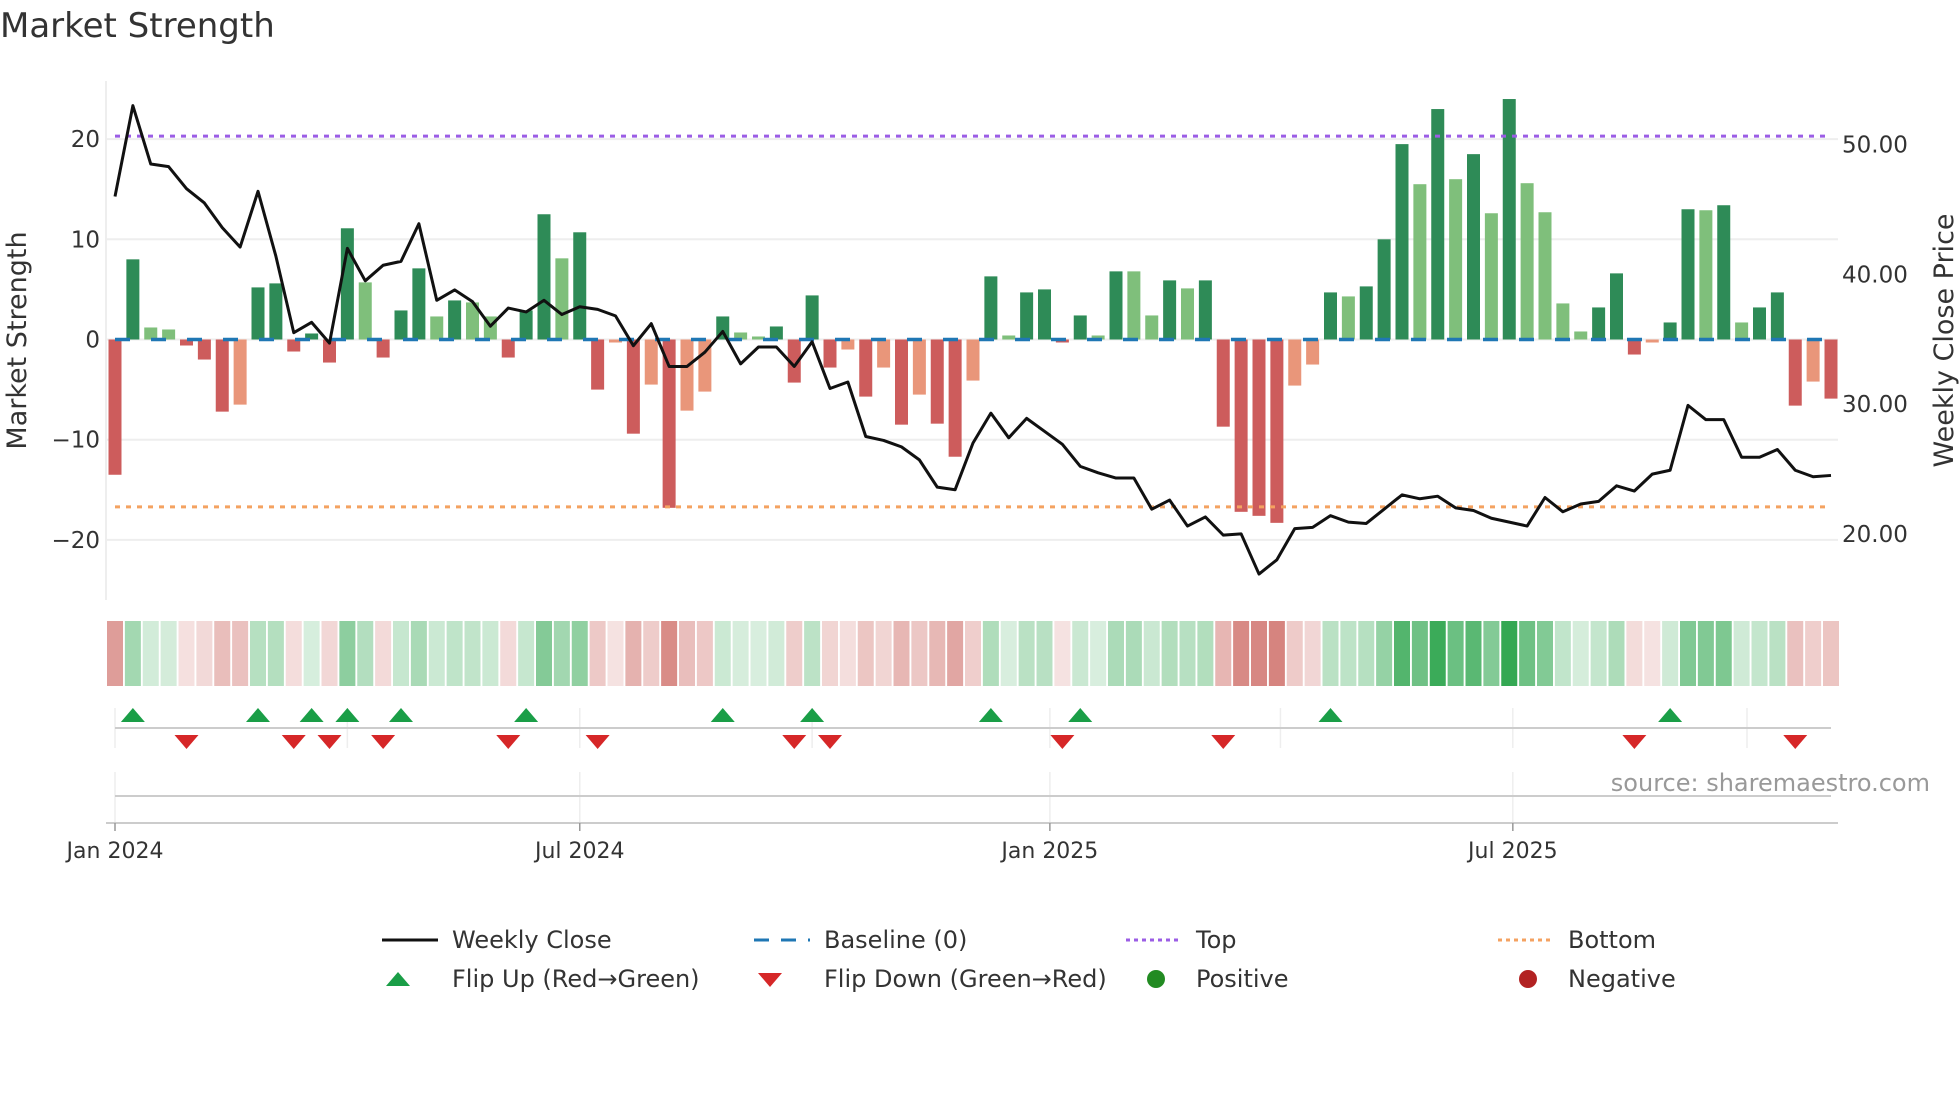 This screenshot has width=1960, height=1102. I want to click on y-tick-label: 10, so click(85, 240).